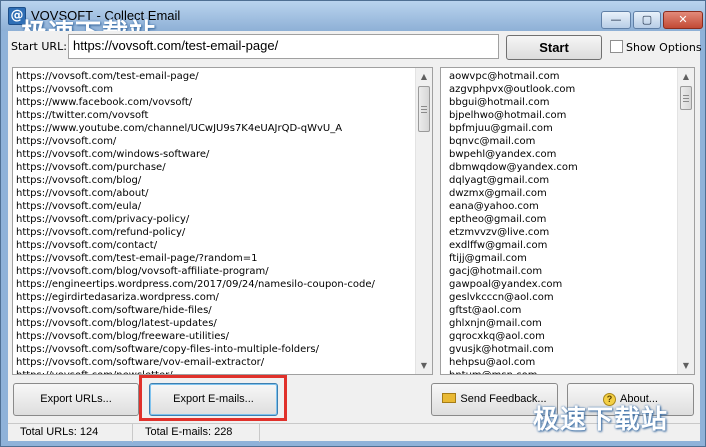  I want to click on list-item: dwzmx@gmail.com, so click(562, 193).